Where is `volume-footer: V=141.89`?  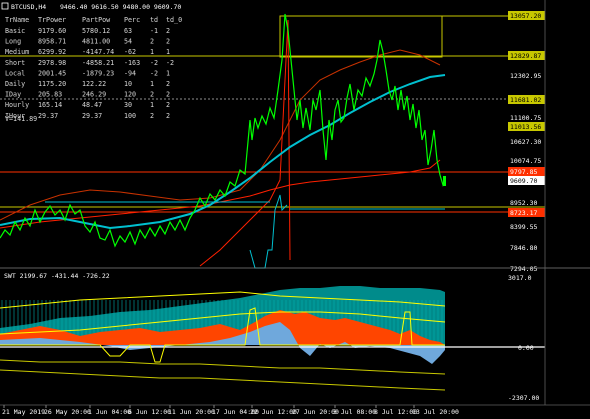 volume-footer: V=141.89 is located at coordinates (21, 119).